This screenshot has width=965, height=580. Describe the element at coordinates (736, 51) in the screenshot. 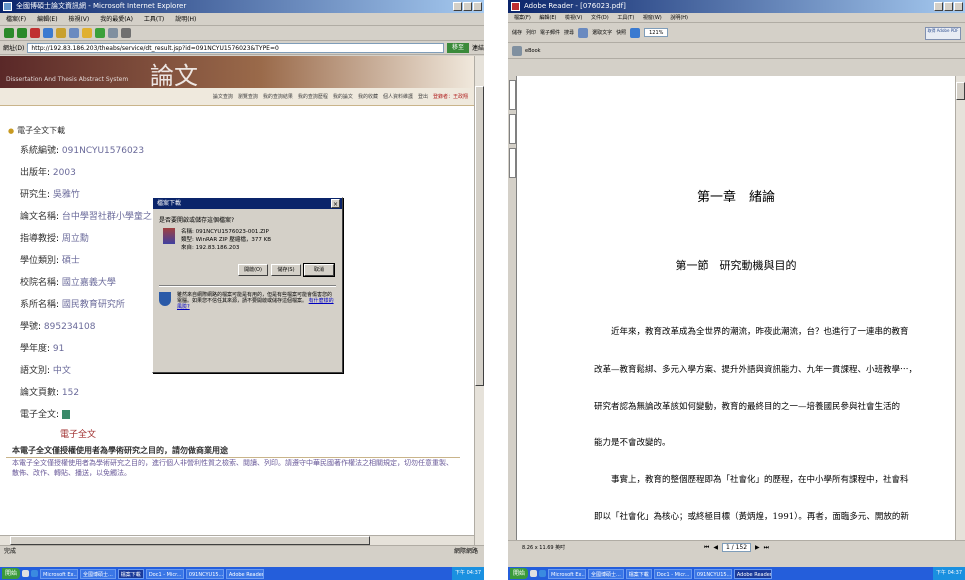

I see `reader-toolbar-2: eBook` at that location.